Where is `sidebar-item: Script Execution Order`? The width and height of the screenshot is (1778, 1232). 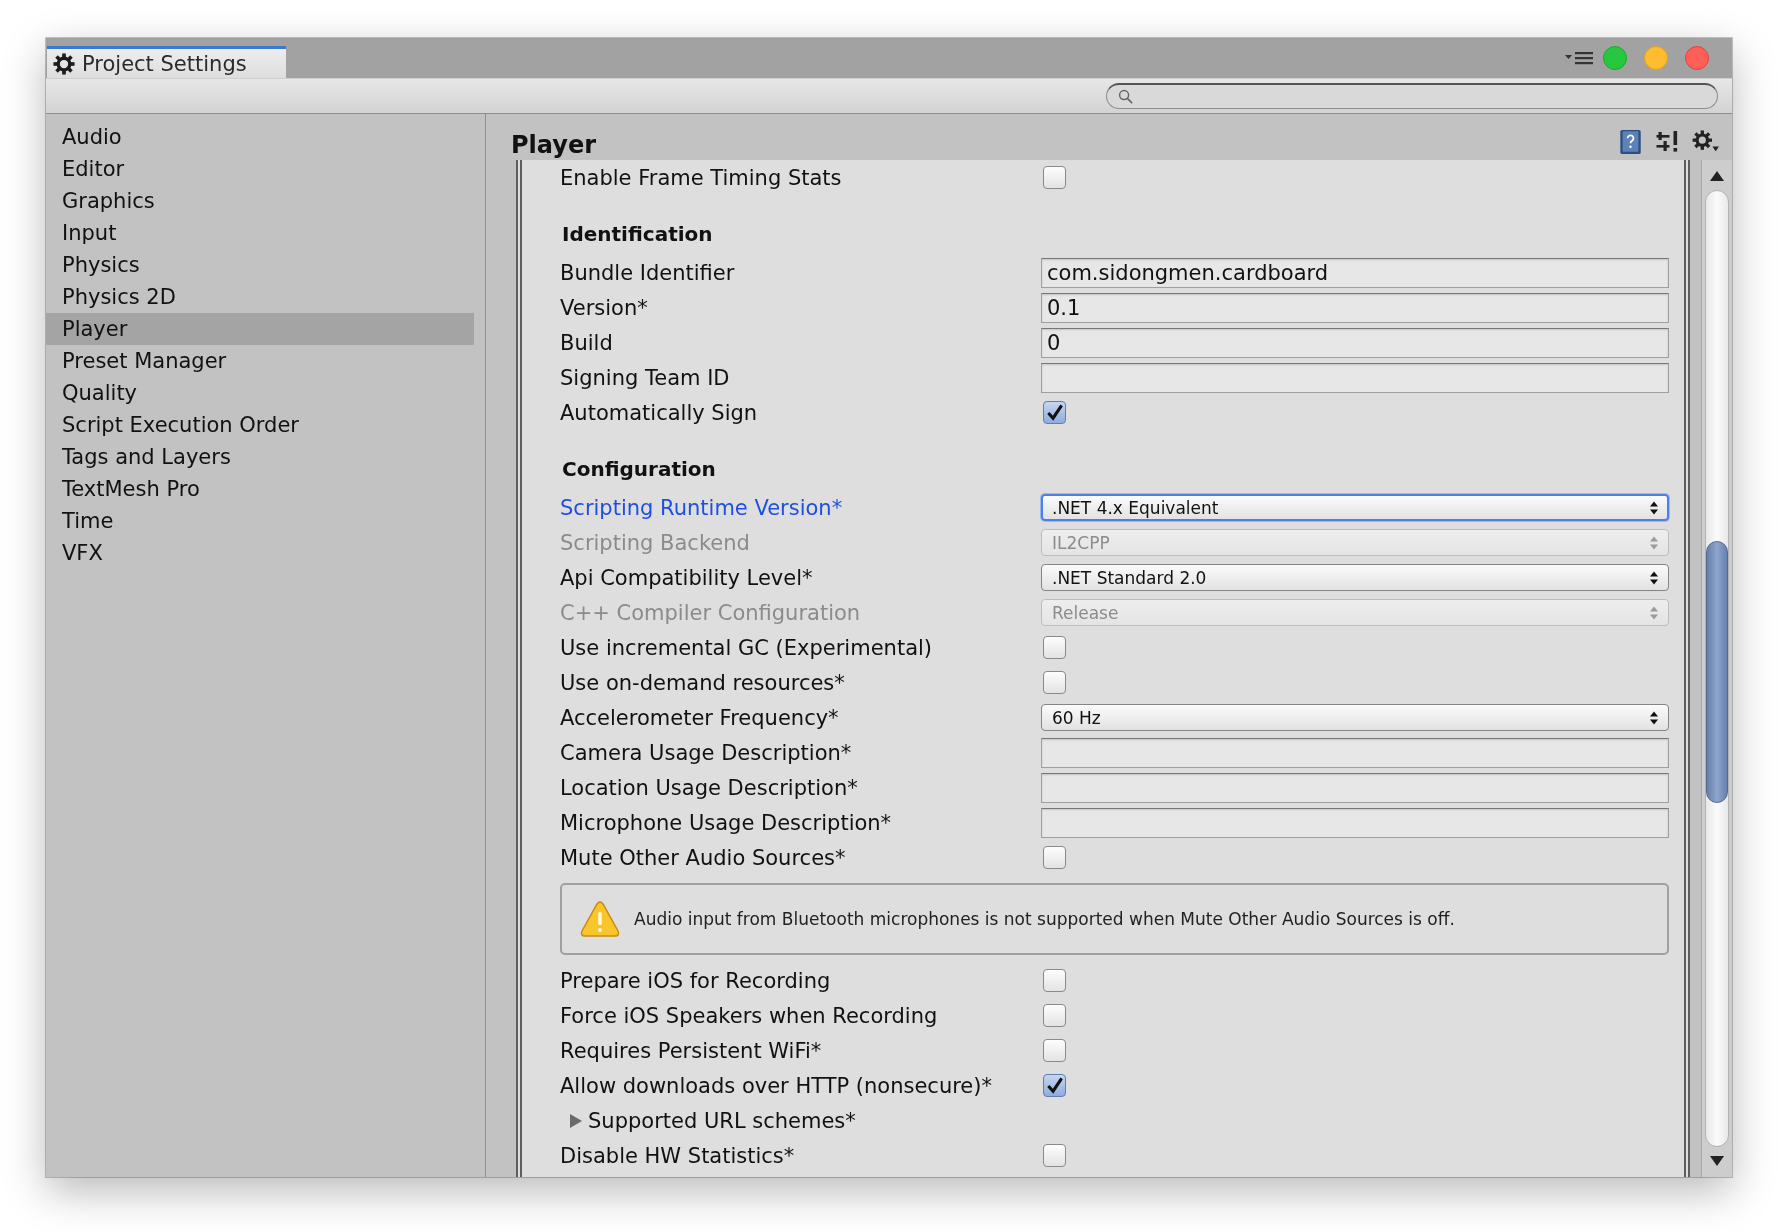
sidebar-item: Script Execution Order is located at coordinates (260, 425).